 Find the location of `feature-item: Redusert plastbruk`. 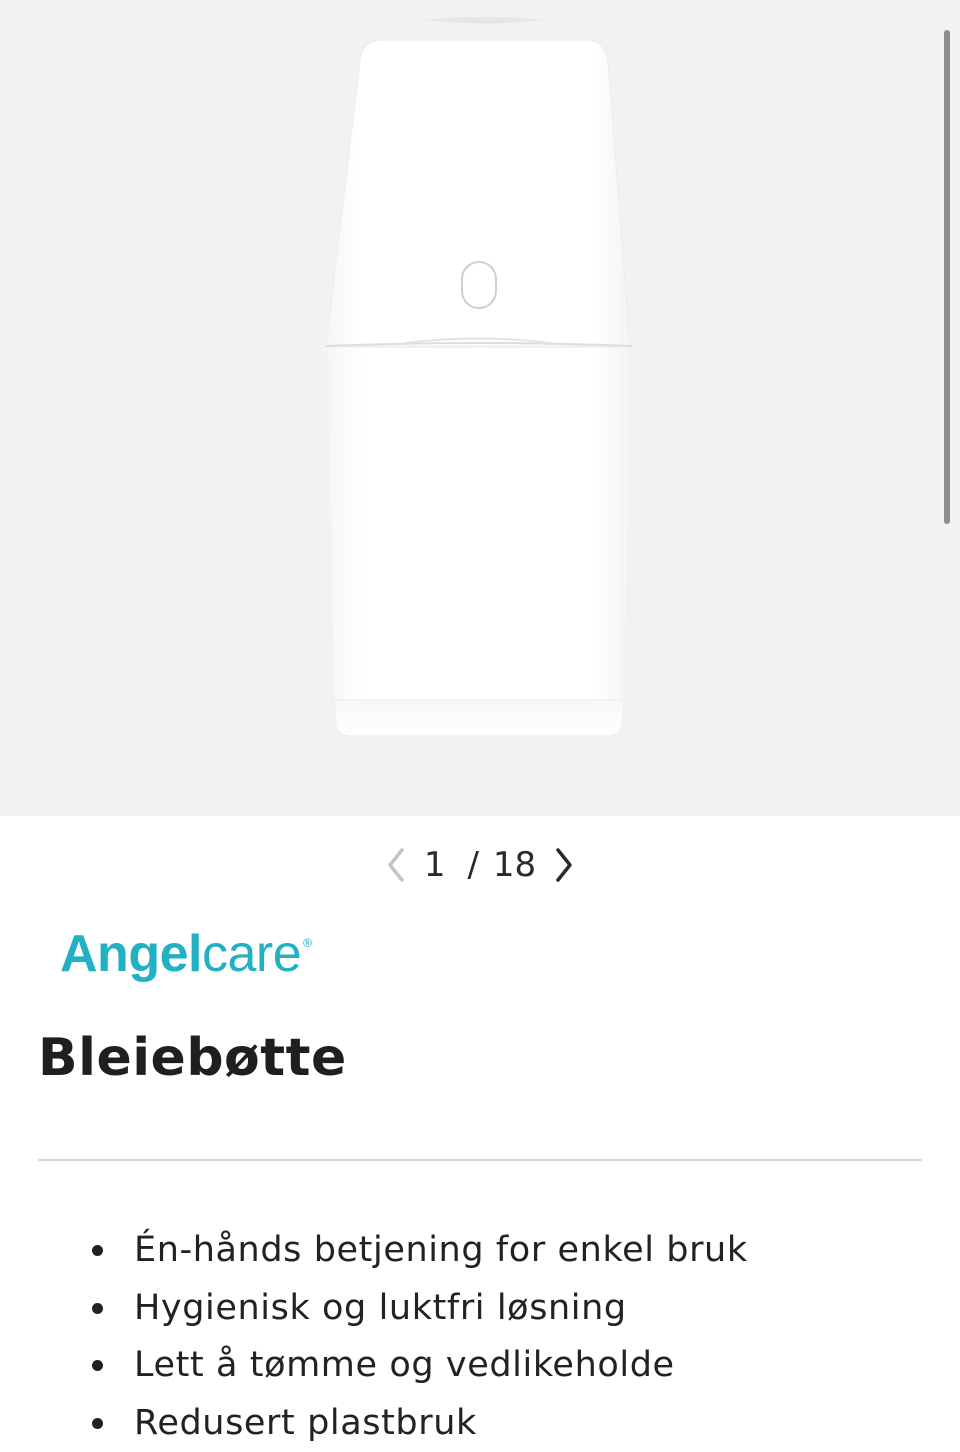

feature-item: Redusert plastbruk is located at coordinates (510, 1423).